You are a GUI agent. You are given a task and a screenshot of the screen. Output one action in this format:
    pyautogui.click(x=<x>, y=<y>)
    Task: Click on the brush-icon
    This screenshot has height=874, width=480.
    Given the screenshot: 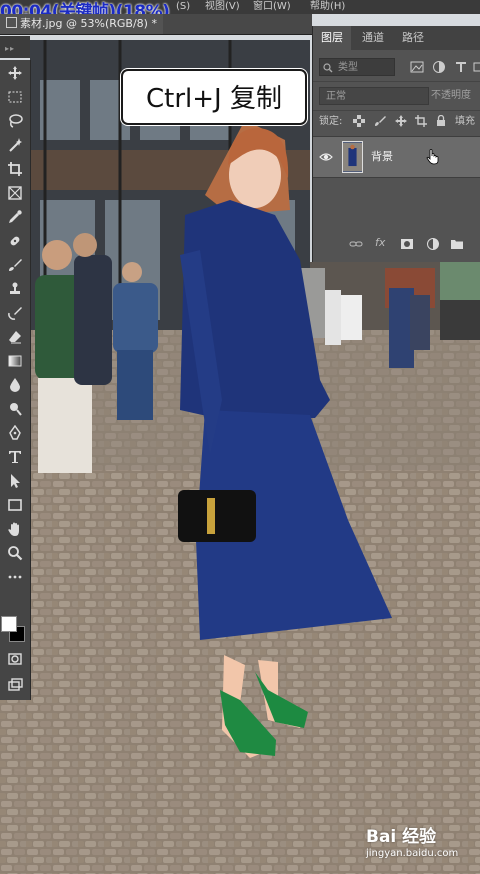 What is the action you would take?
    pyautogui.click(x=15, y=265)
    